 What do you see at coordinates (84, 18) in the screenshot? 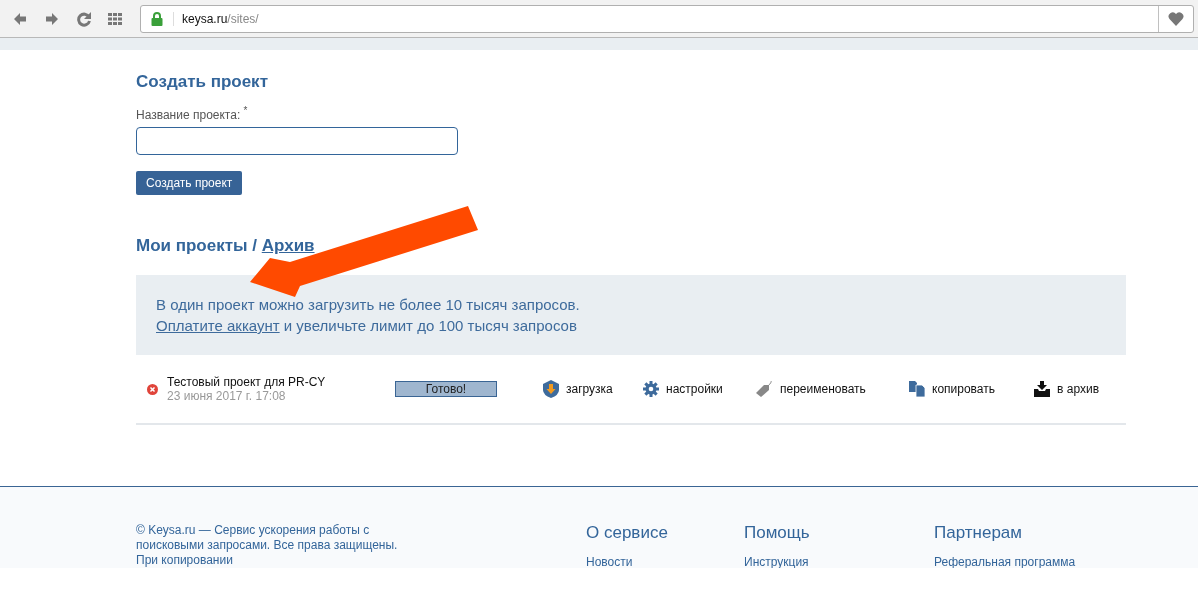
I see `reload-icon` at bounding box center [84, 18].